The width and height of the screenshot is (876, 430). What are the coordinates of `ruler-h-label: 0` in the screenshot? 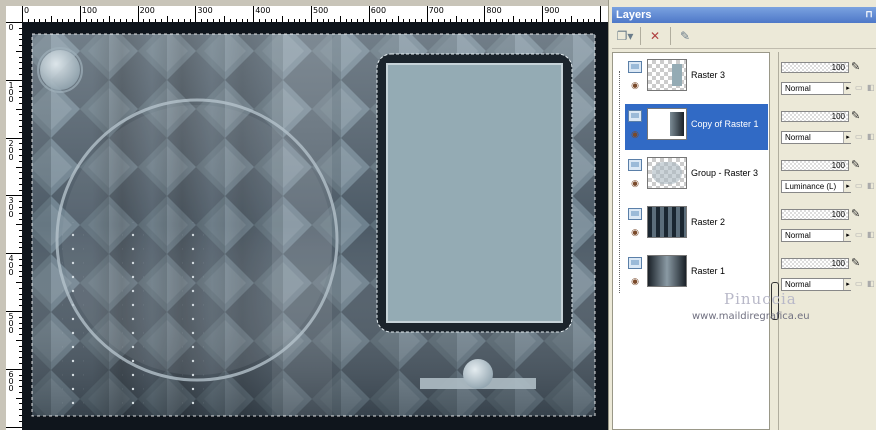 It's located at (27, 10).